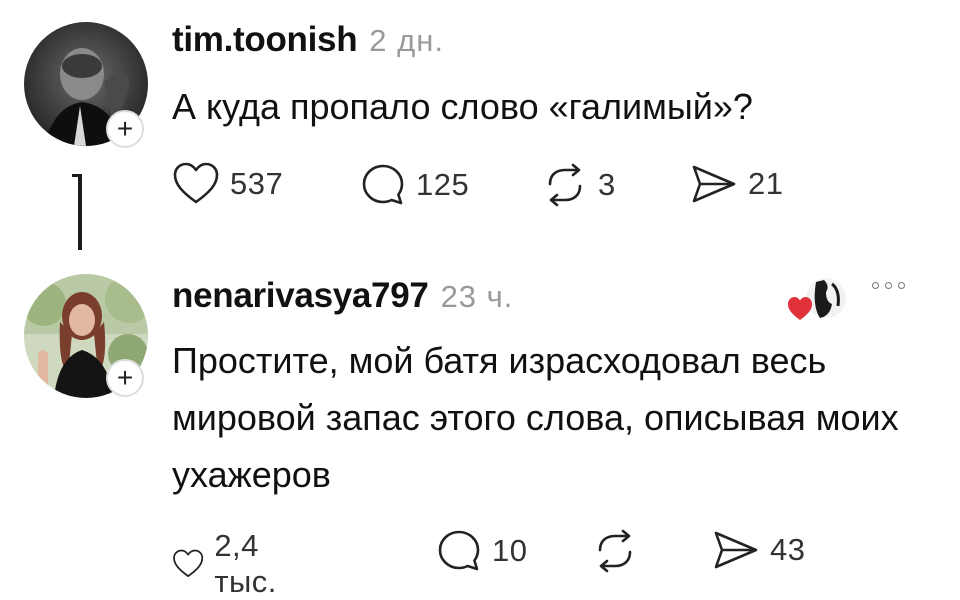  I want to click on reply-button: 125, so click(414, 185).